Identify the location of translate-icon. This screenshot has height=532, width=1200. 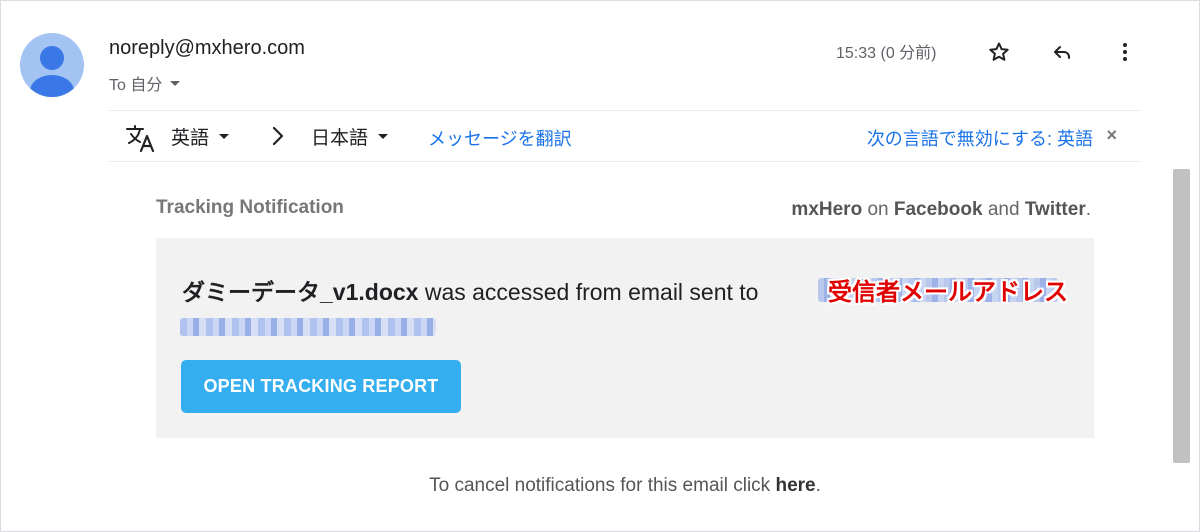
(140, 139).